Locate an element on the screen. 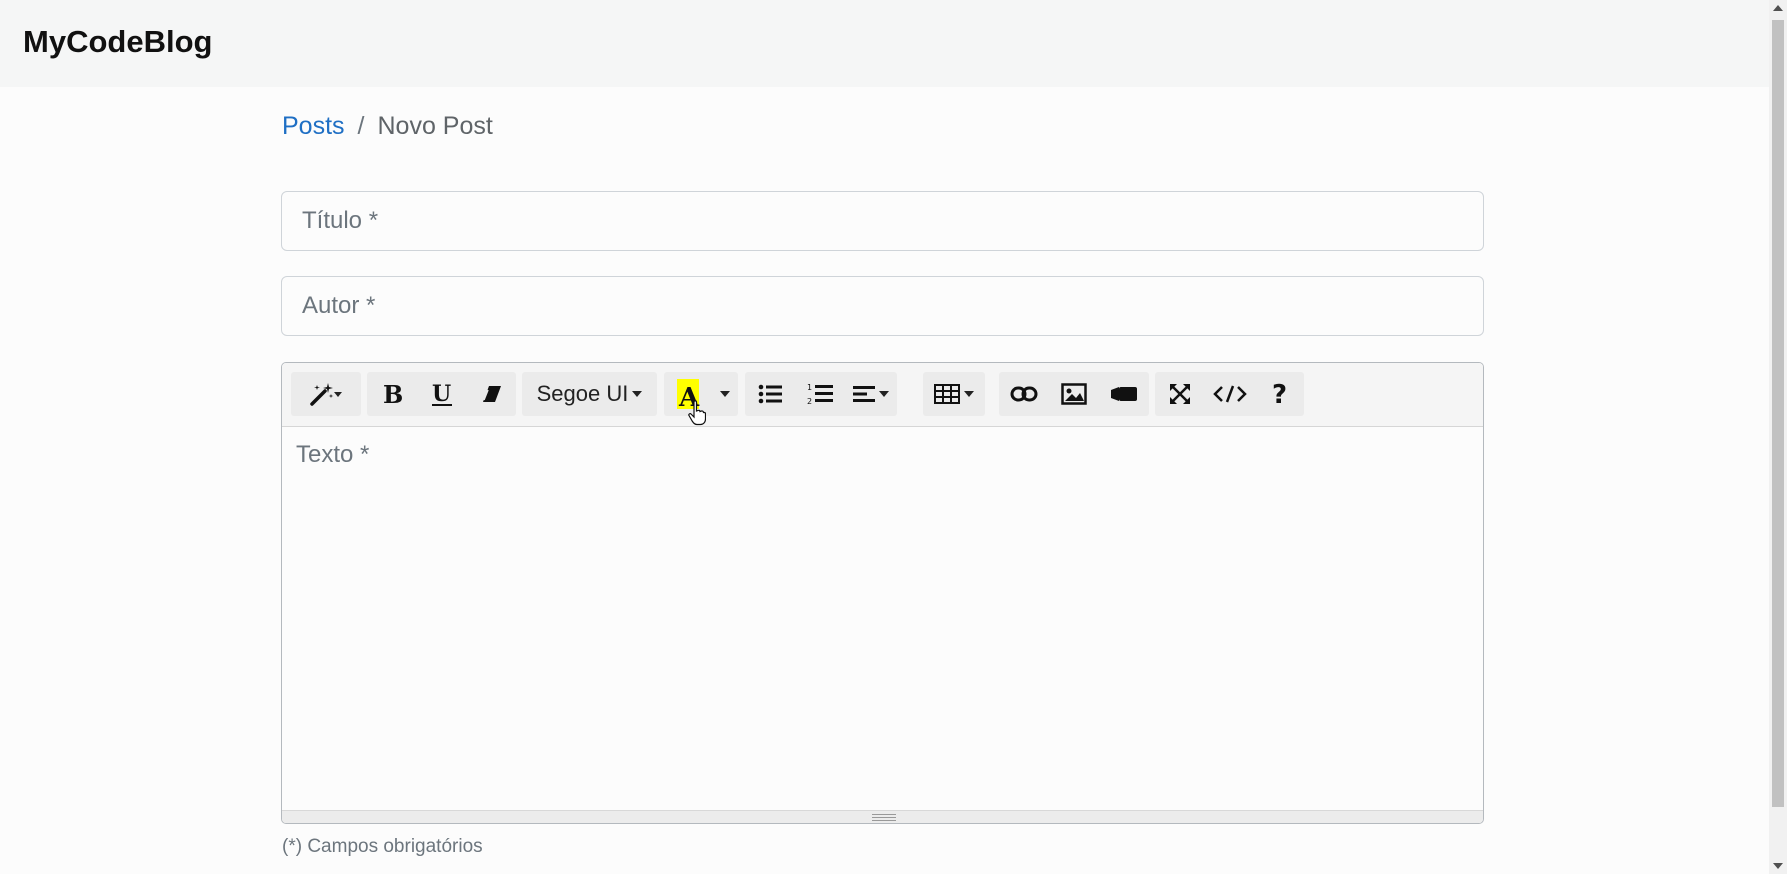  font-family-dropdown: Segoe UI is located at coordinates (589, 394).